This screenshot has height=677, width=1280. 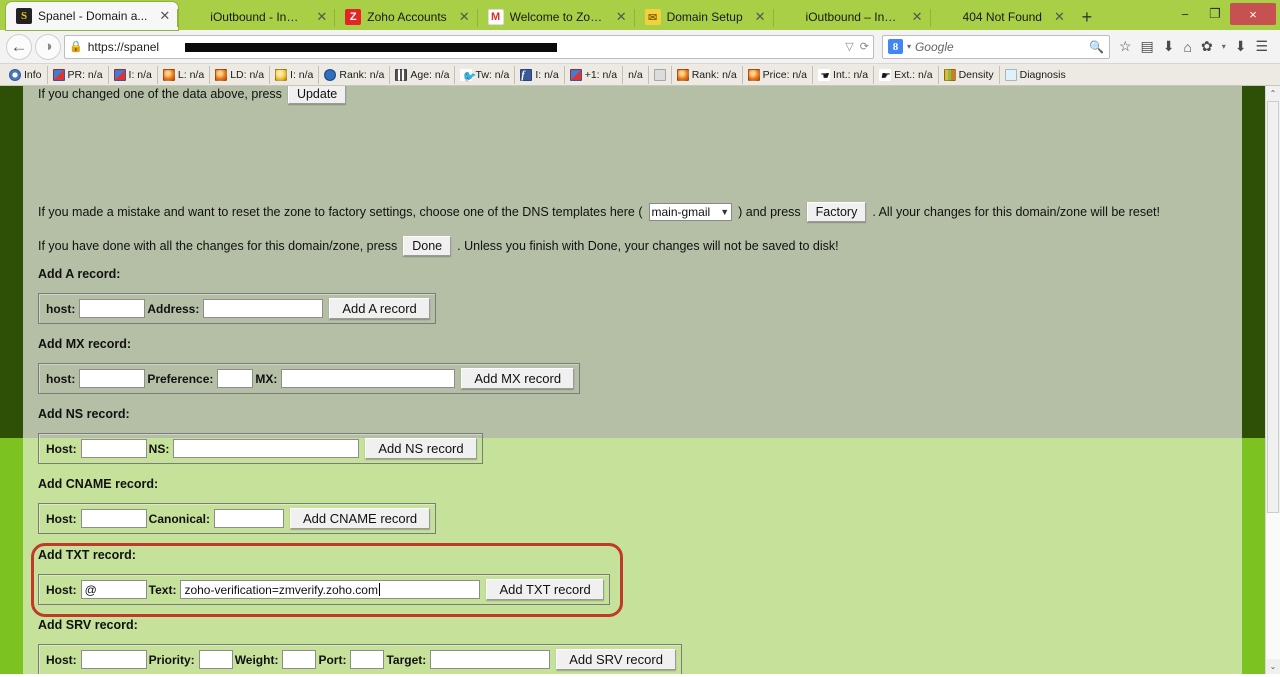 I want to click on cname-host-label: Host:, so click(x=61, y=518).